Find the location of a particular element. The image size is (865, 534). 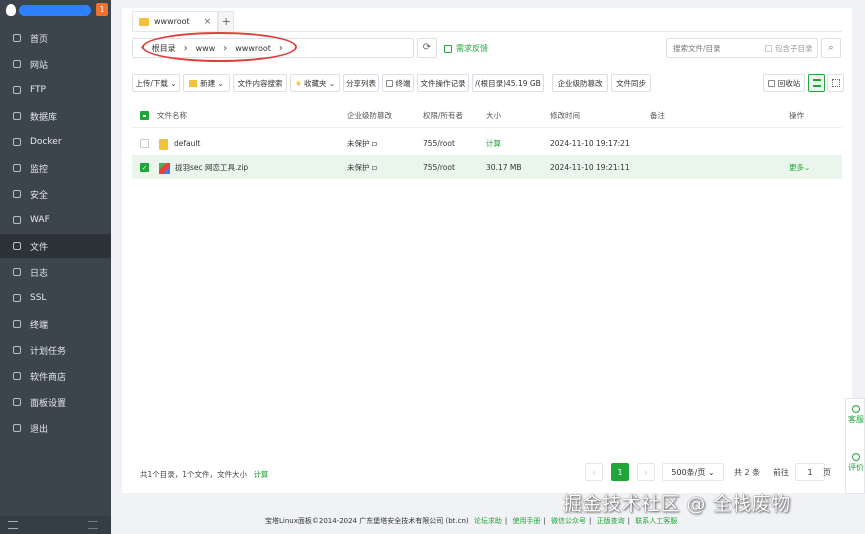

customer-service-button: 客服 is located at coordinates (855, 415).